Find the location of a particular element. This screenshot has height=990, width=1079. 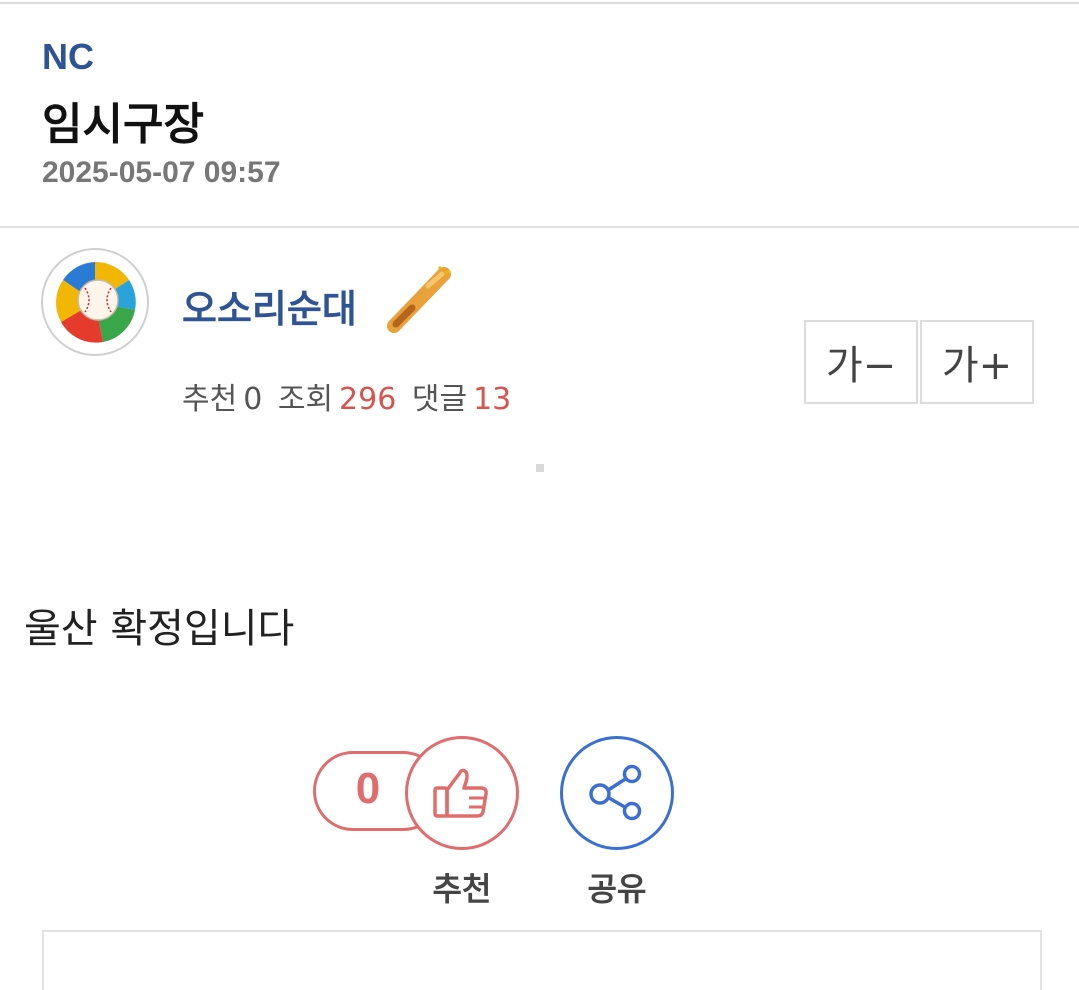

font-decrease-button: 가− is located at coordinates (861, 362).